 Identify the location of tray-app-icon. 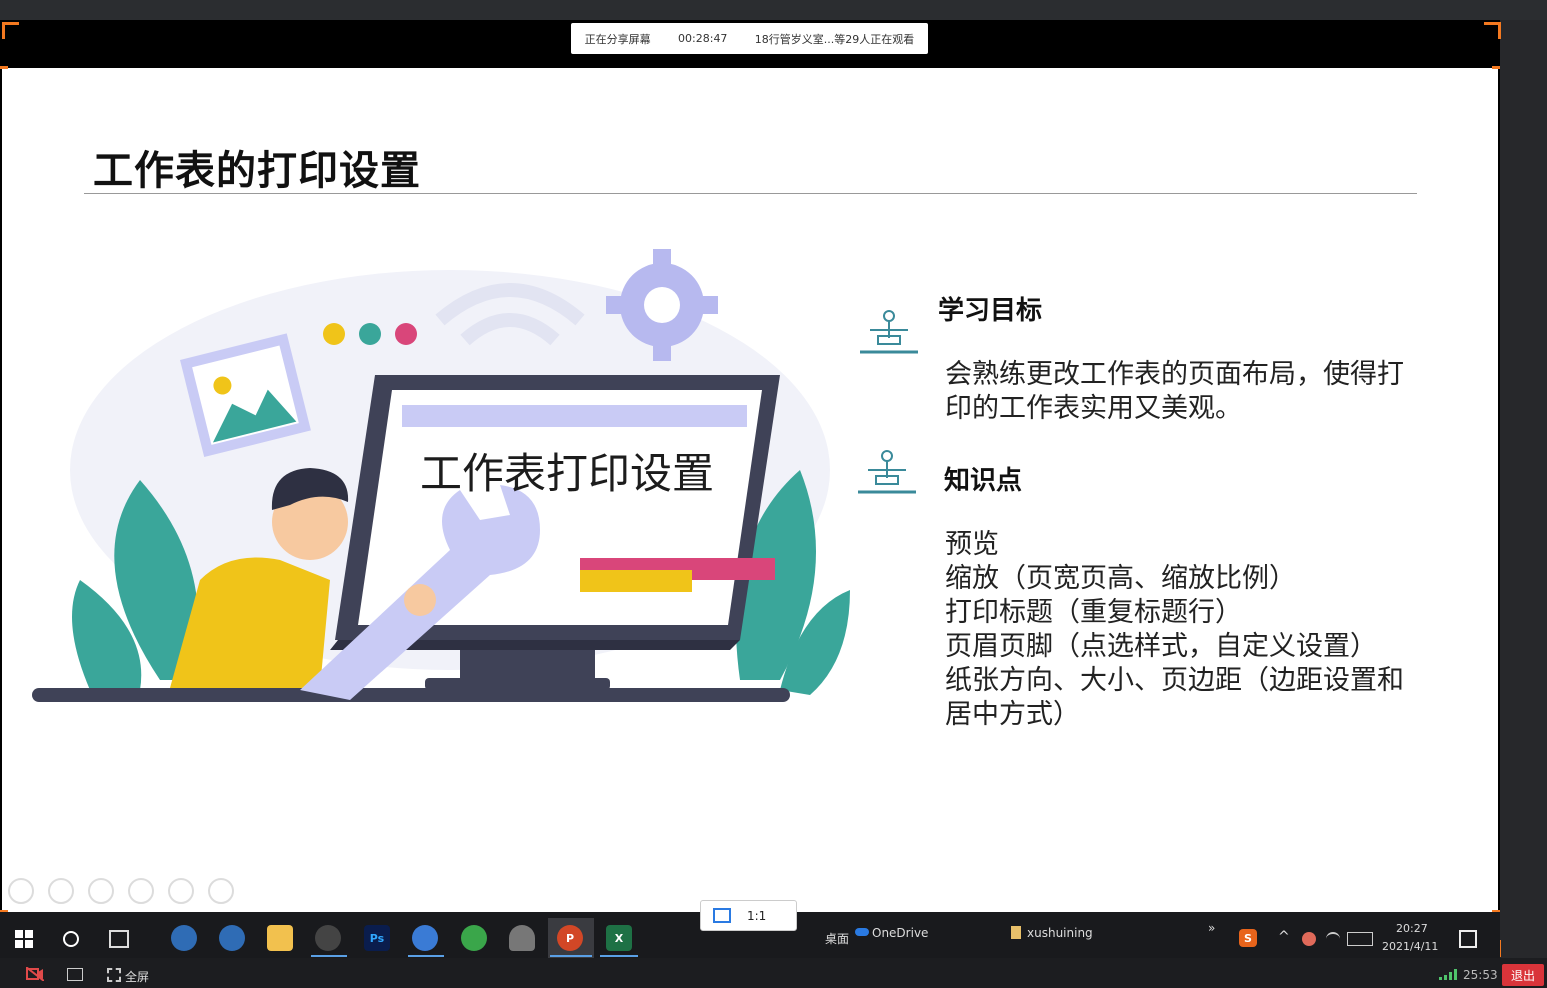
(1309, 939).